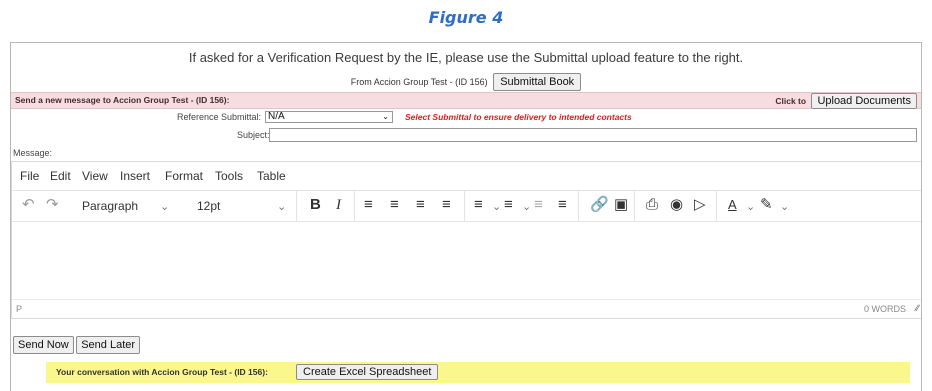 Image resolution: width=932 pixels, height=391 pixels. I want to click on numbered-list-icon: ≡, so click(508, 205).